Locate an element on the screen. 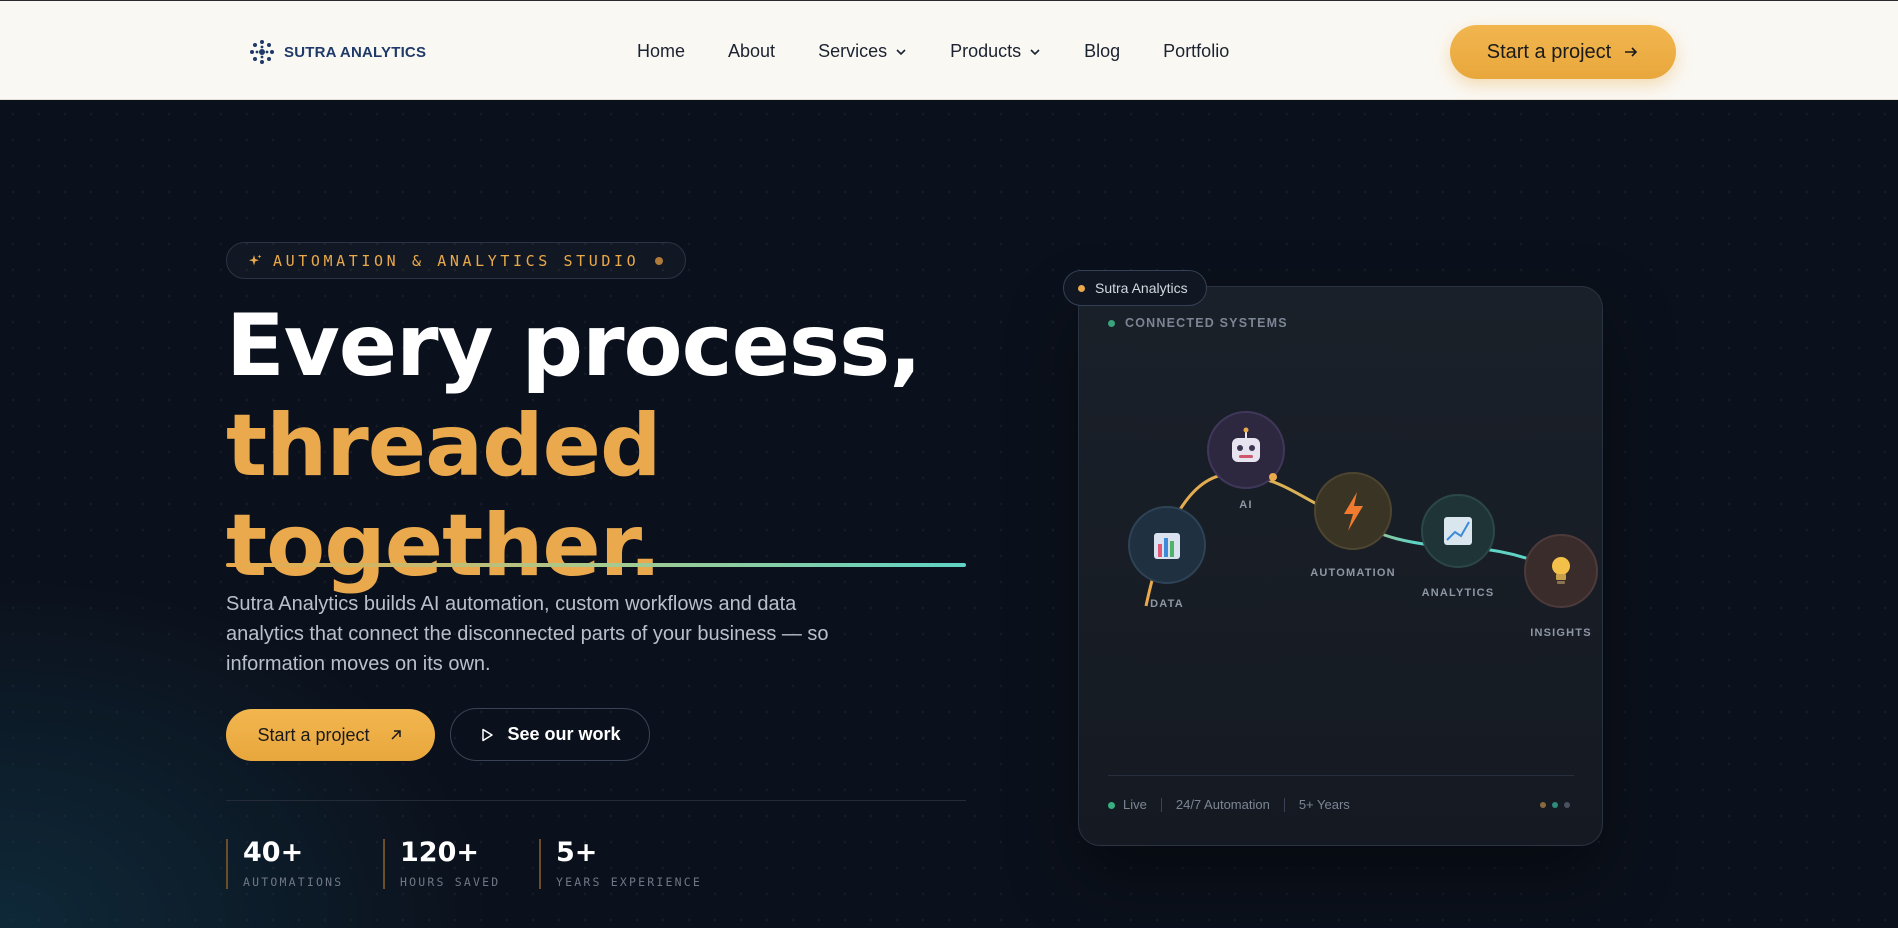 This screenshot has width=1898, height=928. stat-value: 120+ is located at coordinates (439, 852).